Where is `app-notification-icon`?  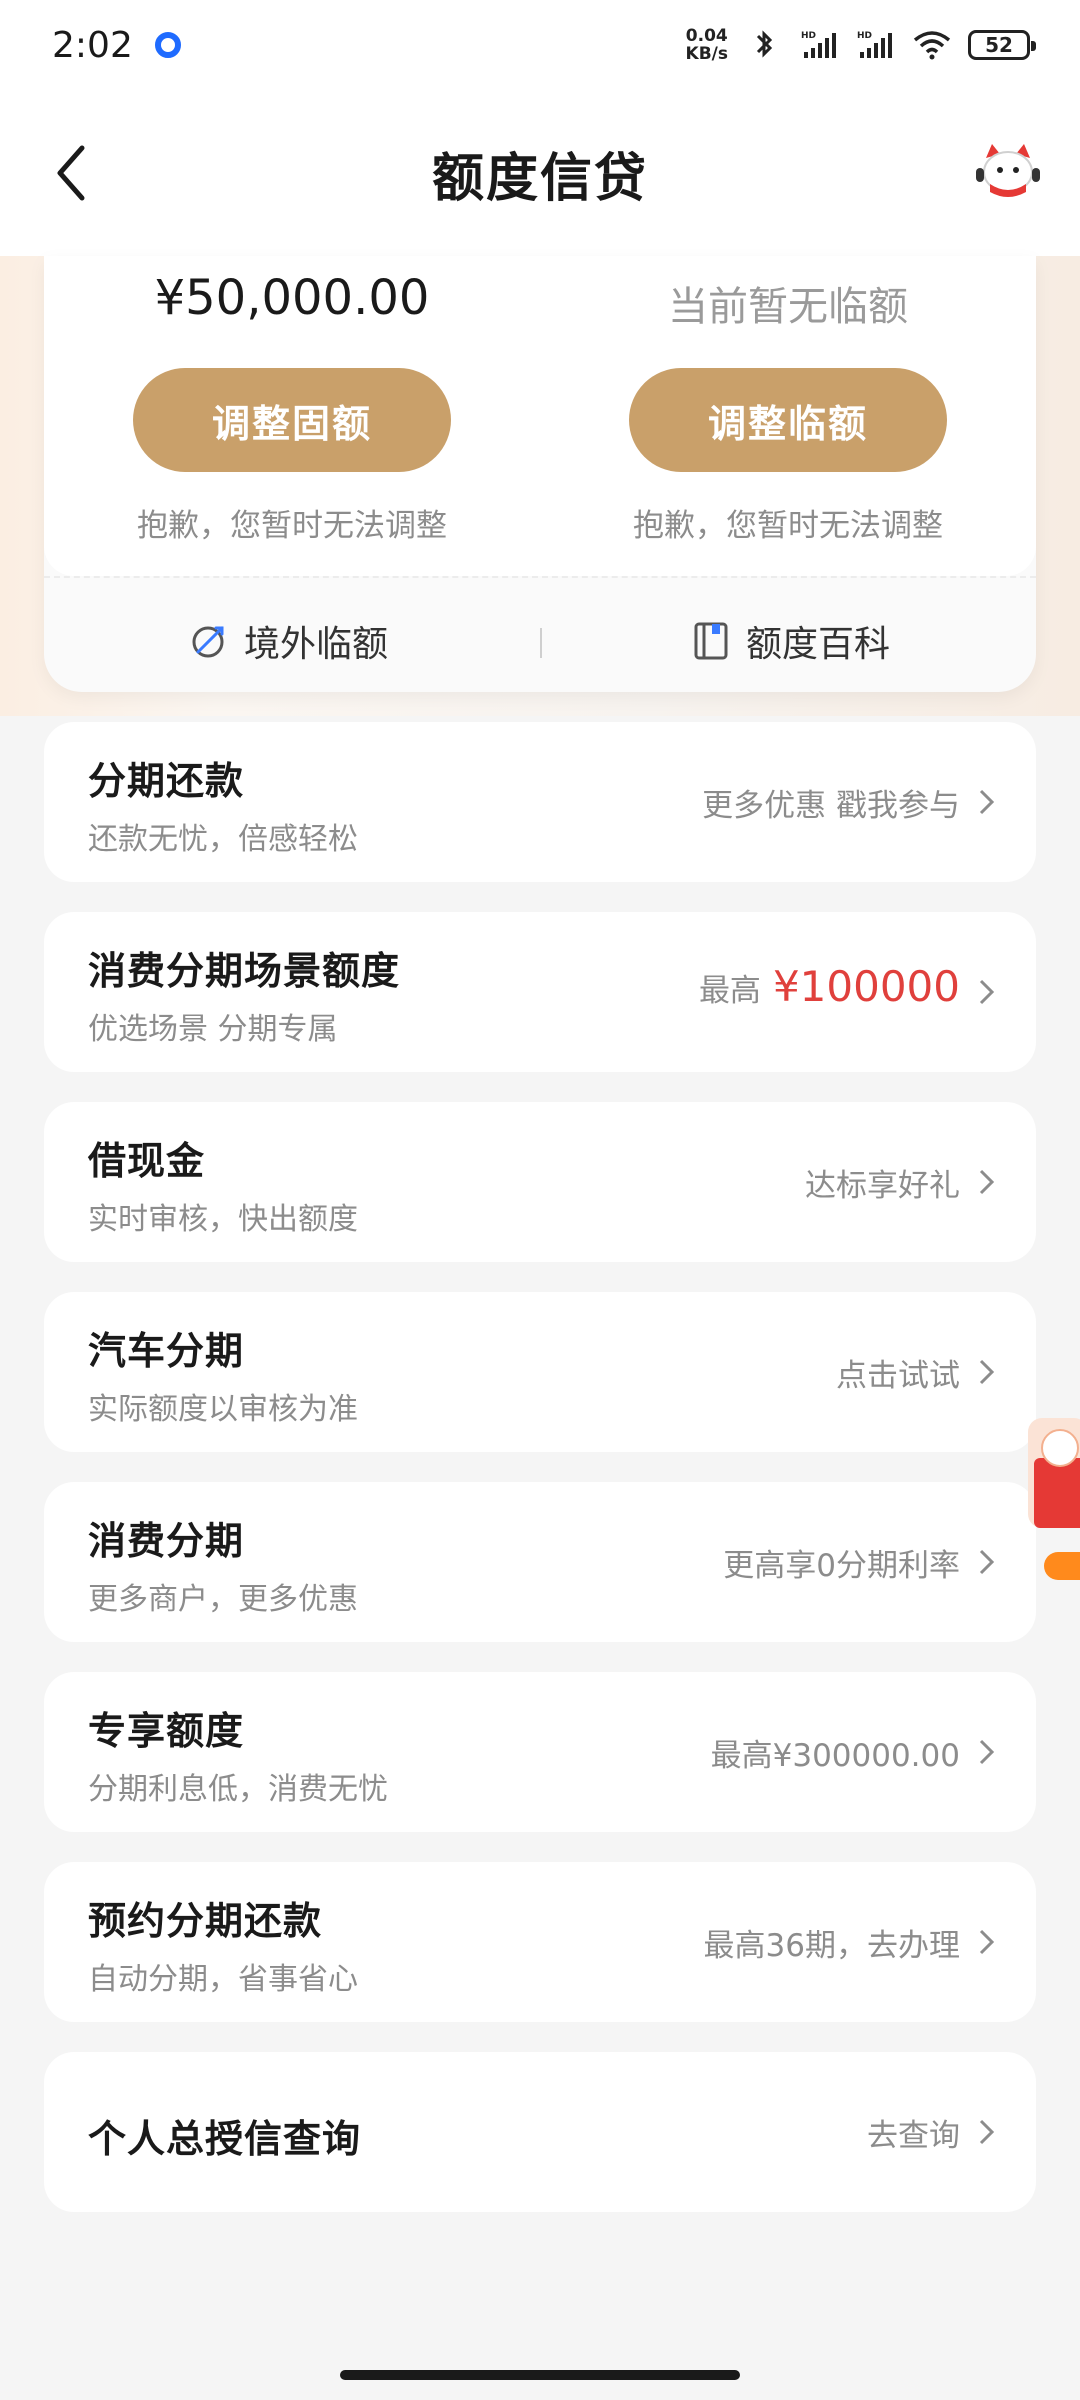 app-notification-icon is located at coordinates (167, 45).